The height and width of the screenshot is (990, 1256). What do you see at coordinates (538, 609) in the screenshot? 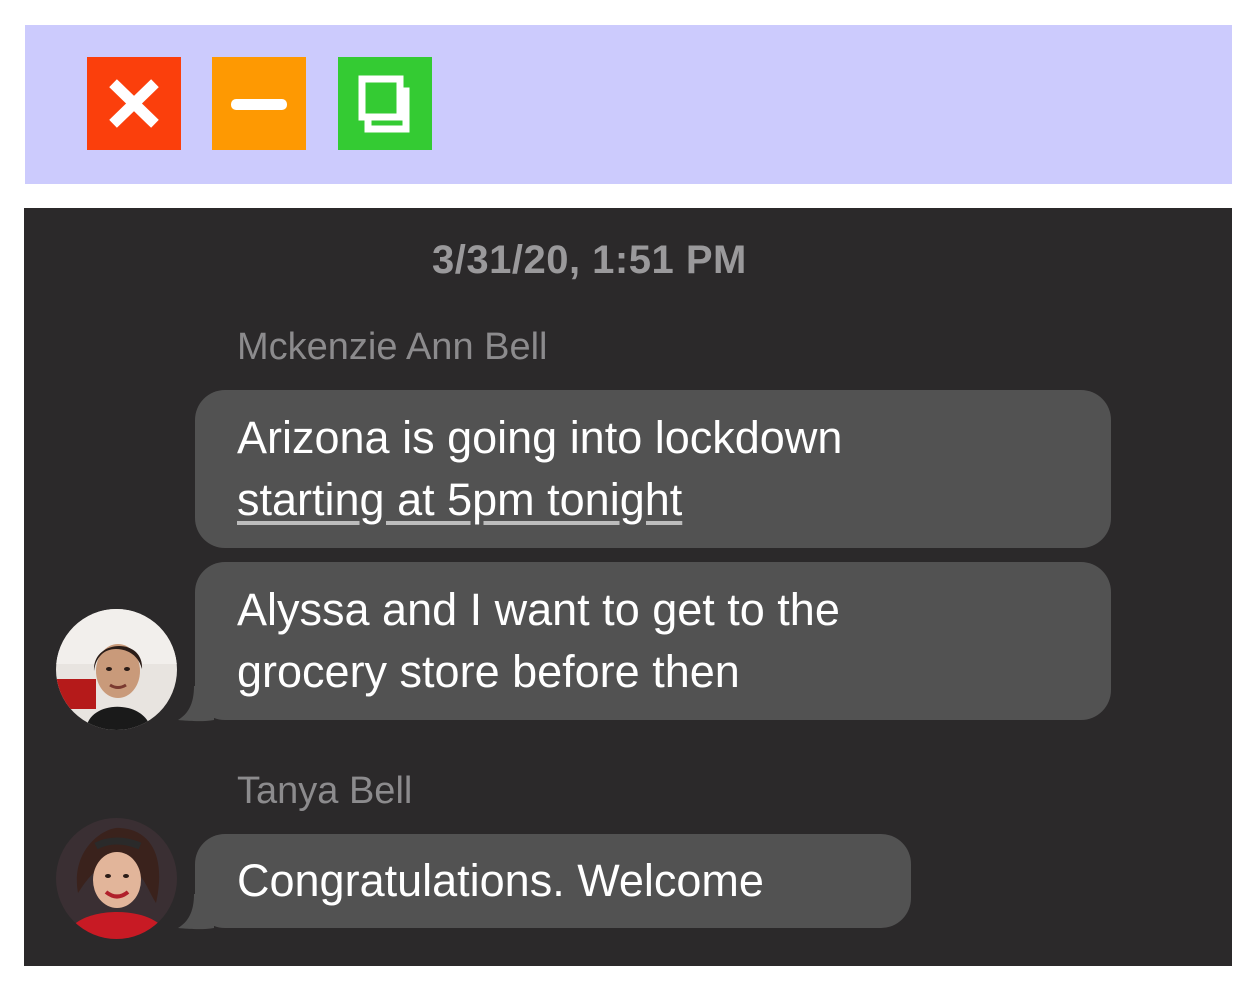
I see `message-text: Alyssa and I want to get to the` at bounding box center [538, 609].